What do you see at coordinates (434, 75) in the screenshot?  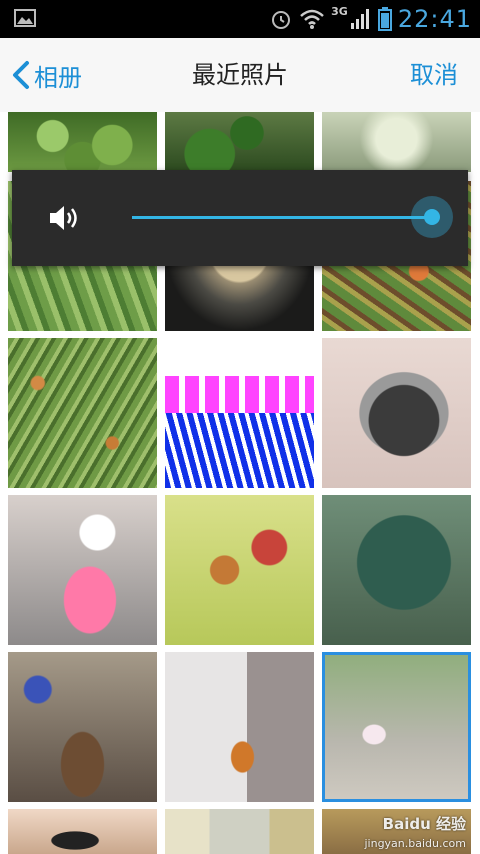 I see `cancel-button: 取消` at bounding box center [434, 75].